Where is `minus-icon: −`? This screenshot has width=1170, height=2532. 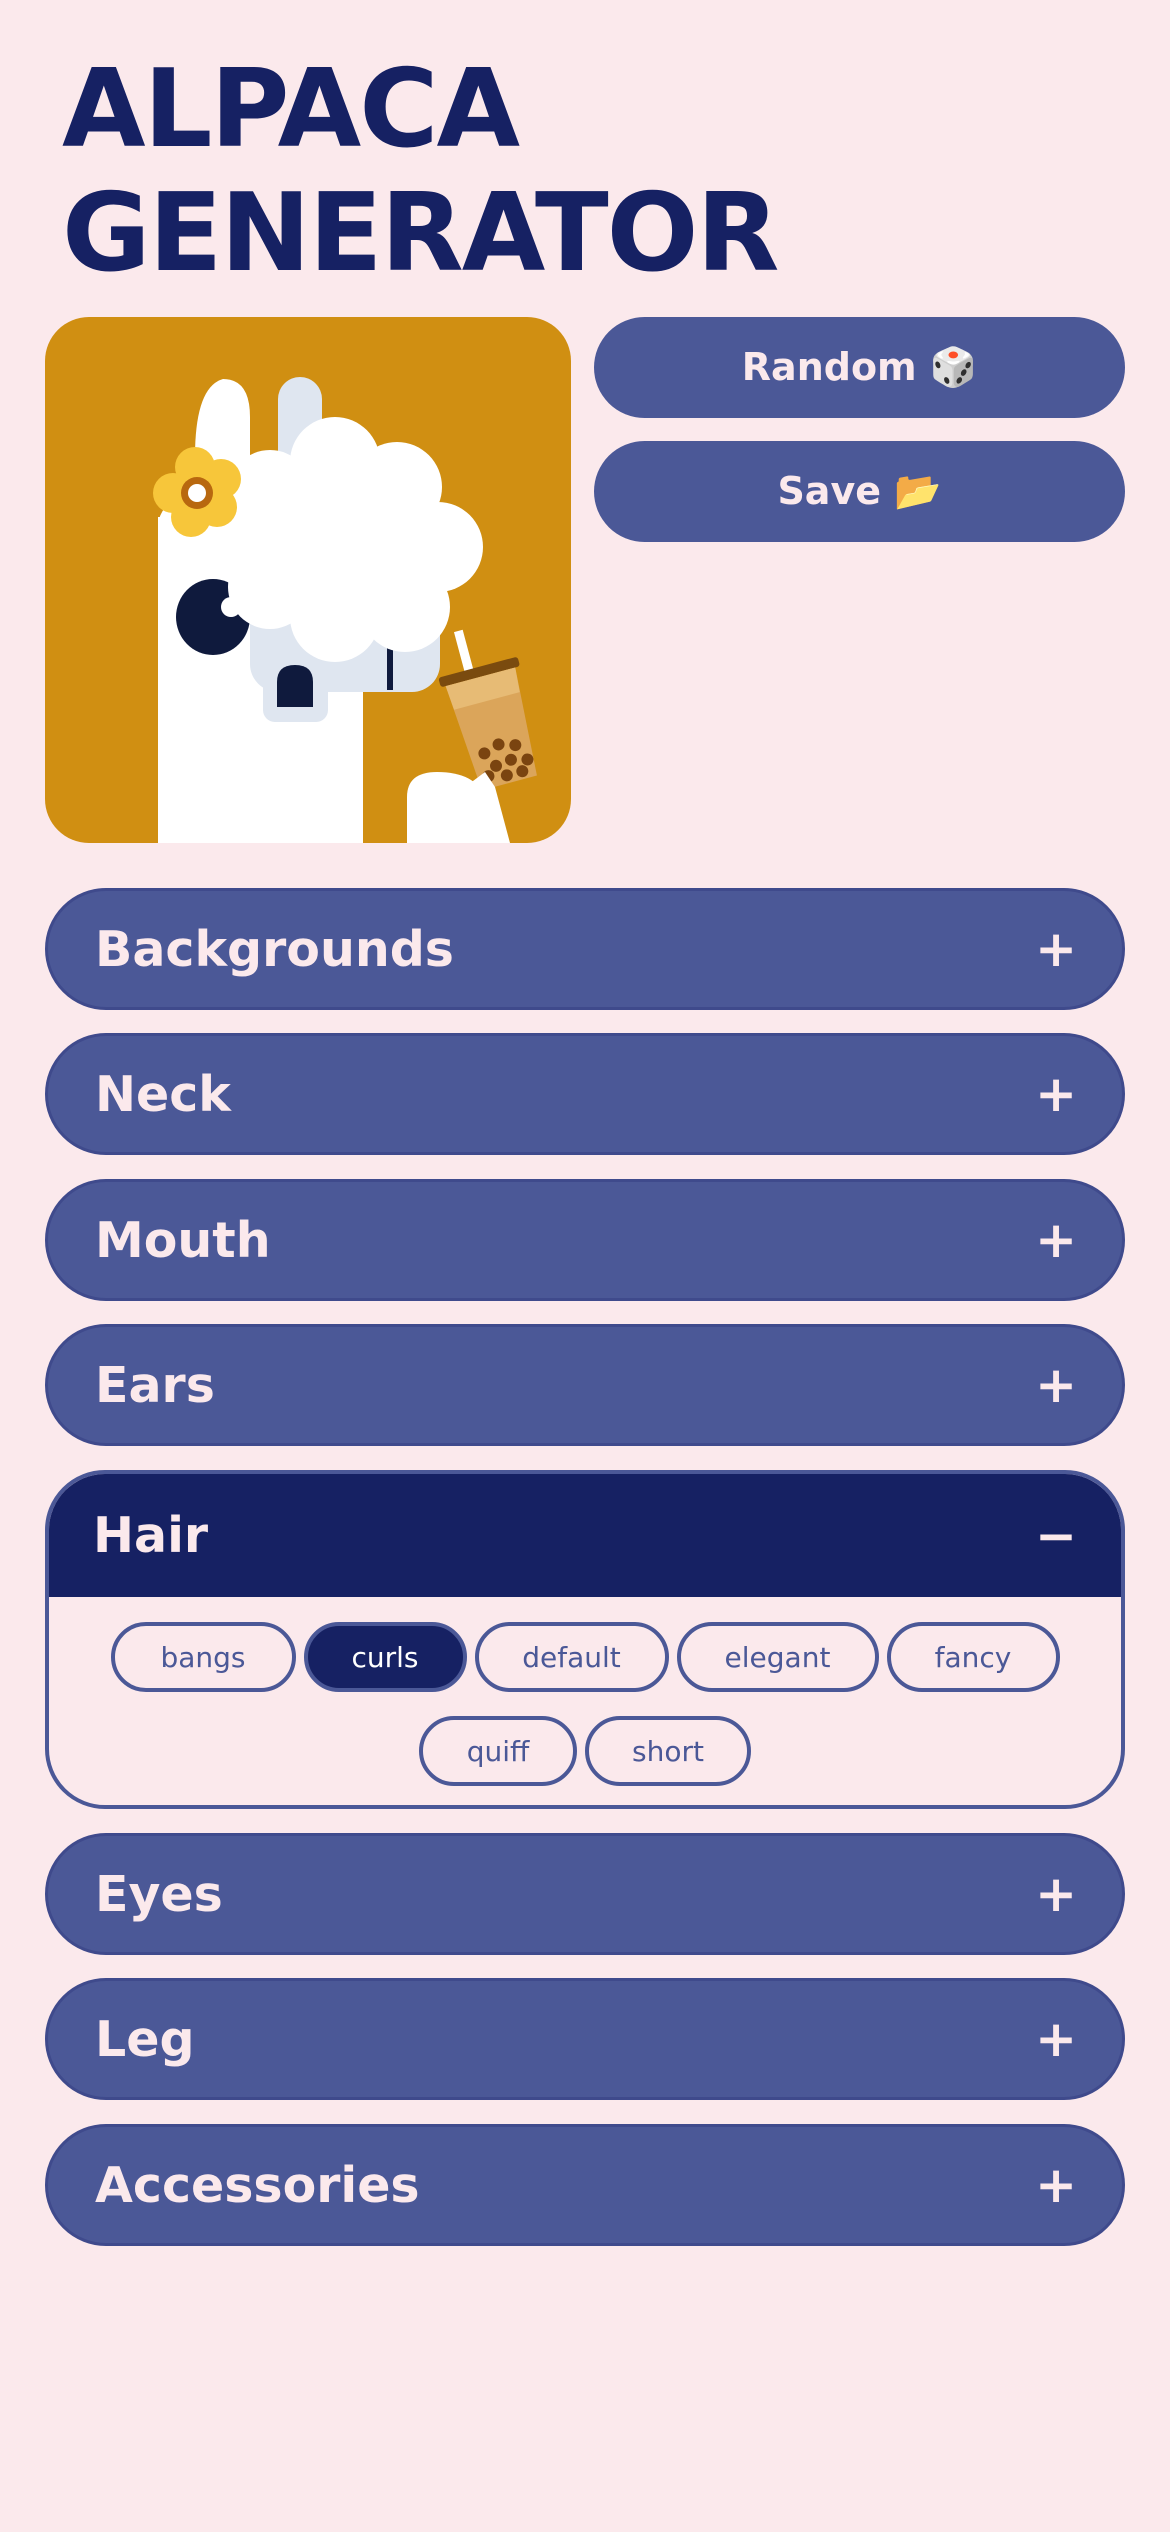
minus-icon: − is located at coordinates (1056, 1535).